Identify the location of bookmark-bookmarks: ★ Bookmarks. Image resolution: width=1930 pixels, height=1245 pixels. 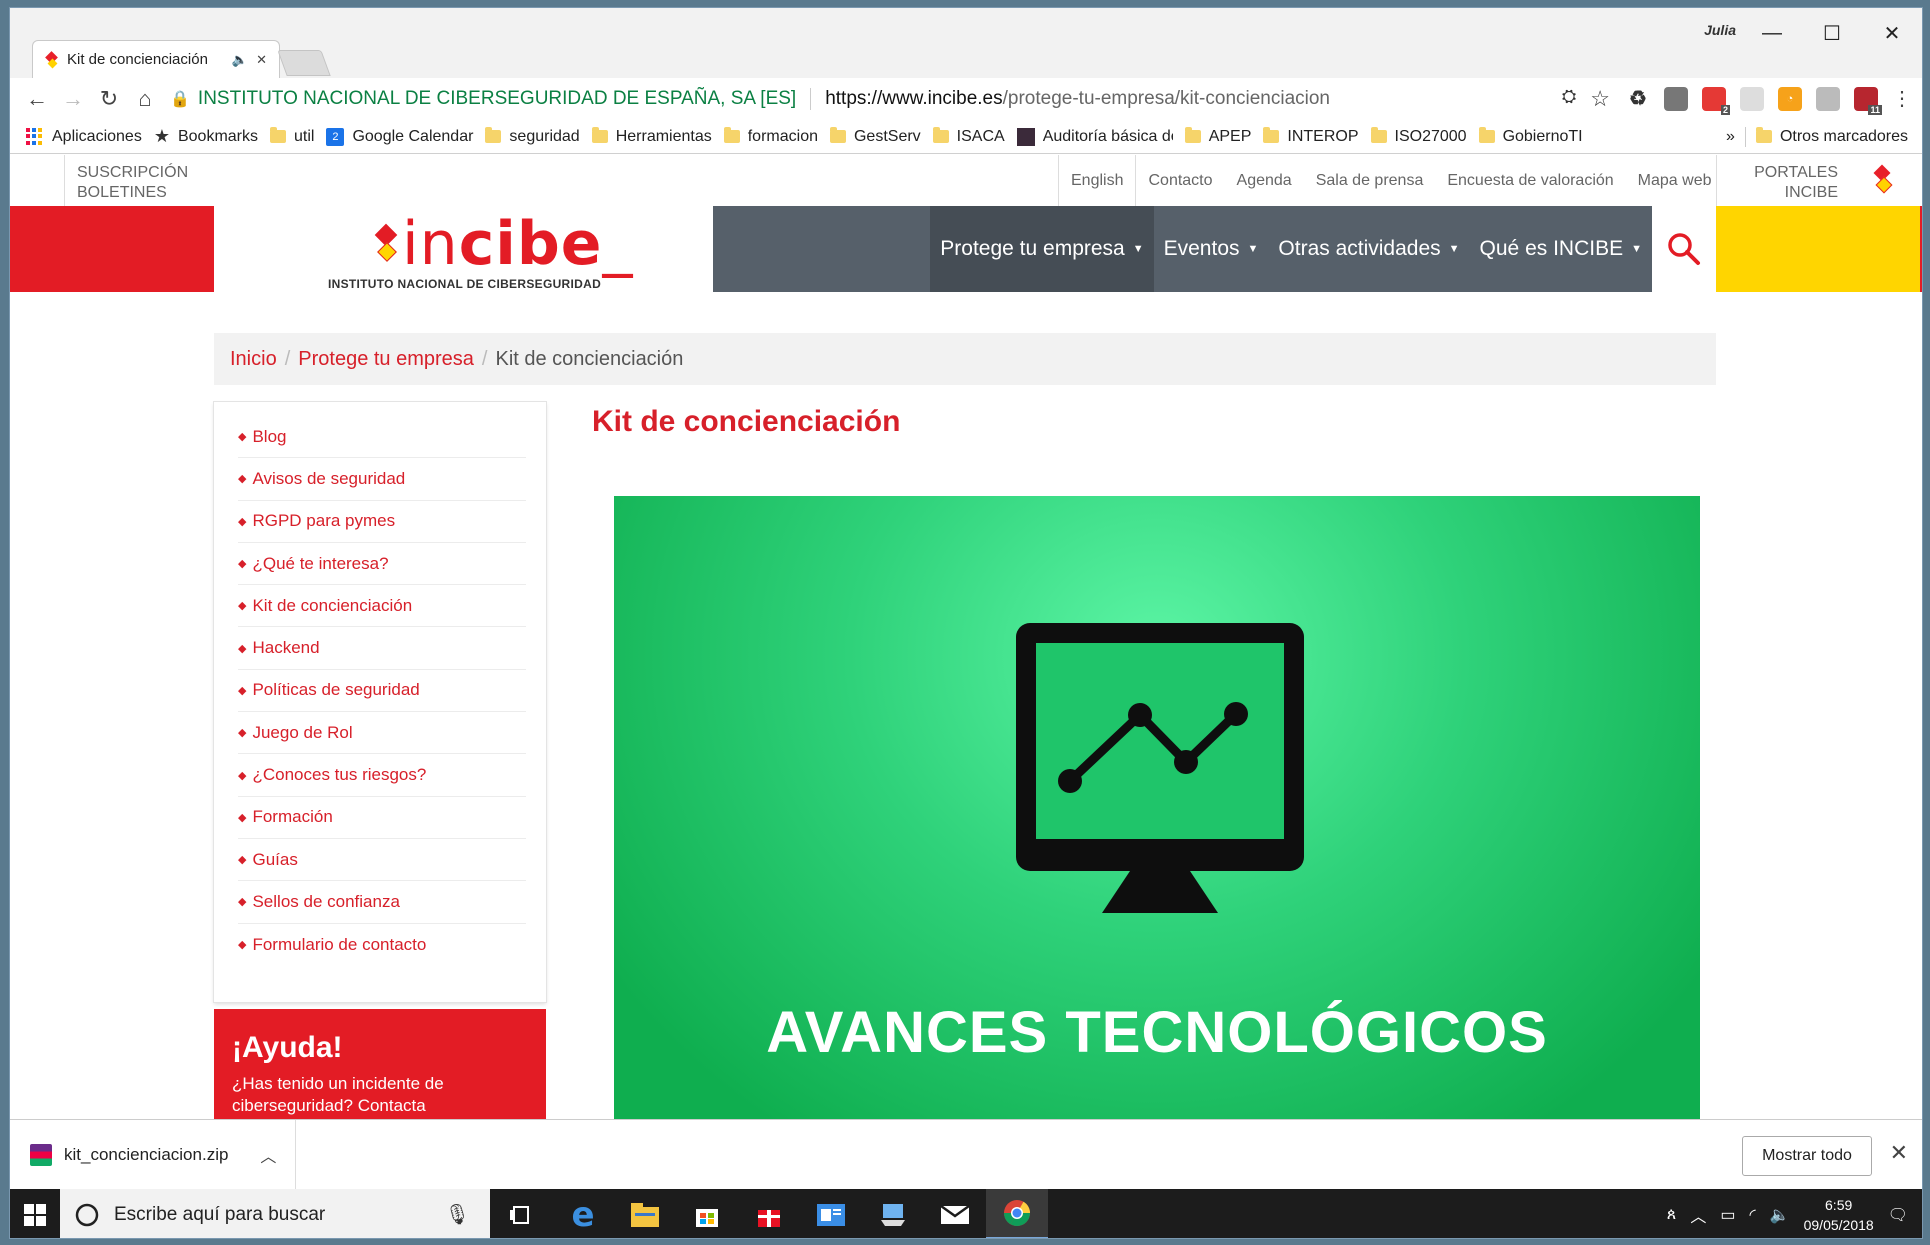
(206, 136).